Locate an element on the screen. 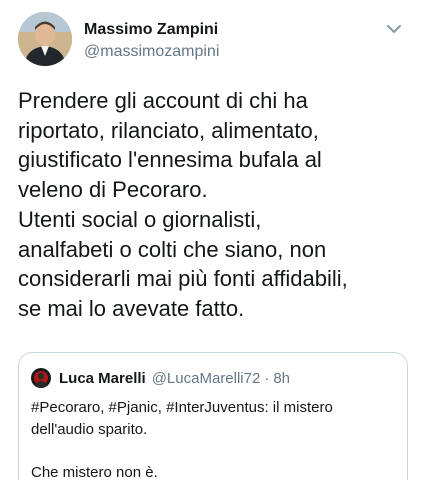 The image size is (424, 480). chevron-down-icon is located at coordinates (394, 29).